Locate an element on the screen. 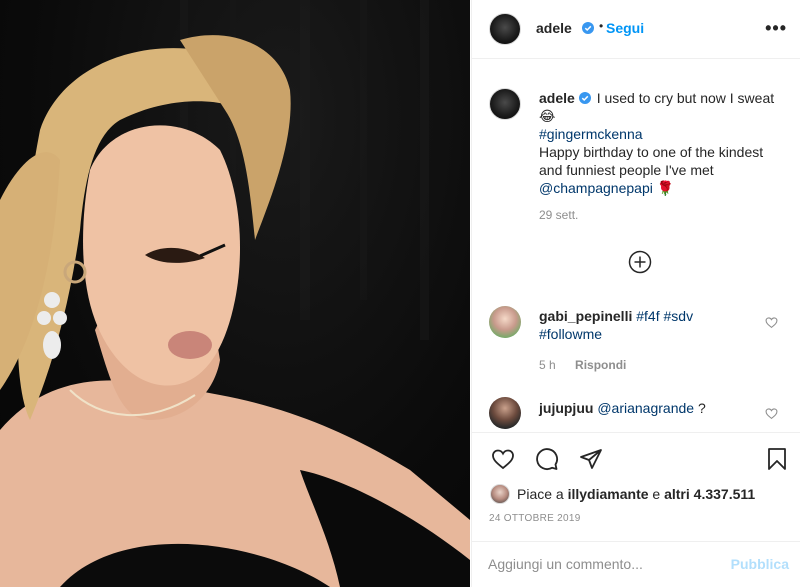  follow-button: Segui is located at coordinates (625, 28).